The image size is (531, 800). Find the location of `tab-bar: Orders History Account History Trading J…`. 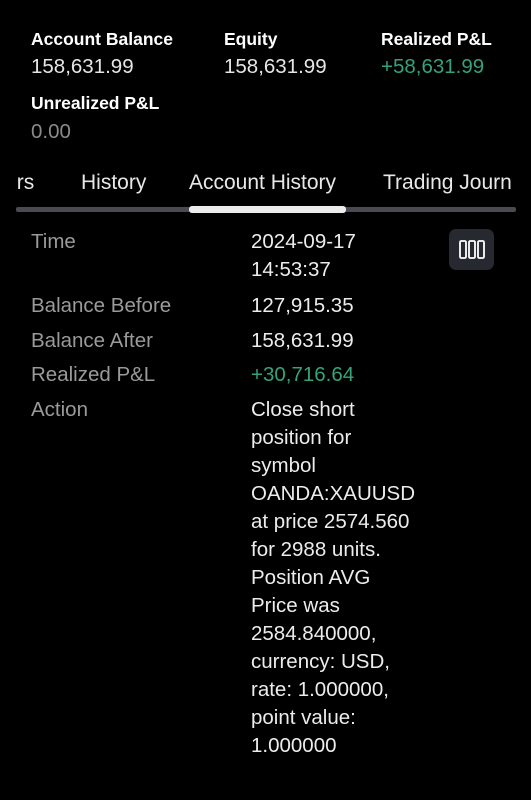

tab-bar: Orders History Account History Trading J… is located at coordinates (266, 187).